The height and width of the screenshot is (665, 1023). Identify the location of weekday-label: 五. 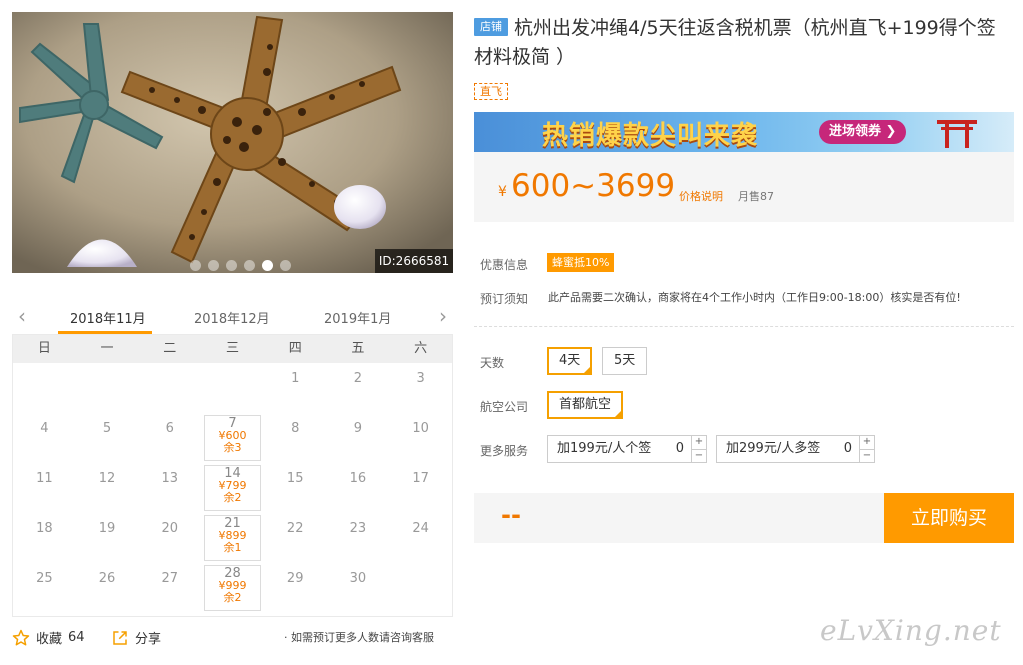
(358, 348).